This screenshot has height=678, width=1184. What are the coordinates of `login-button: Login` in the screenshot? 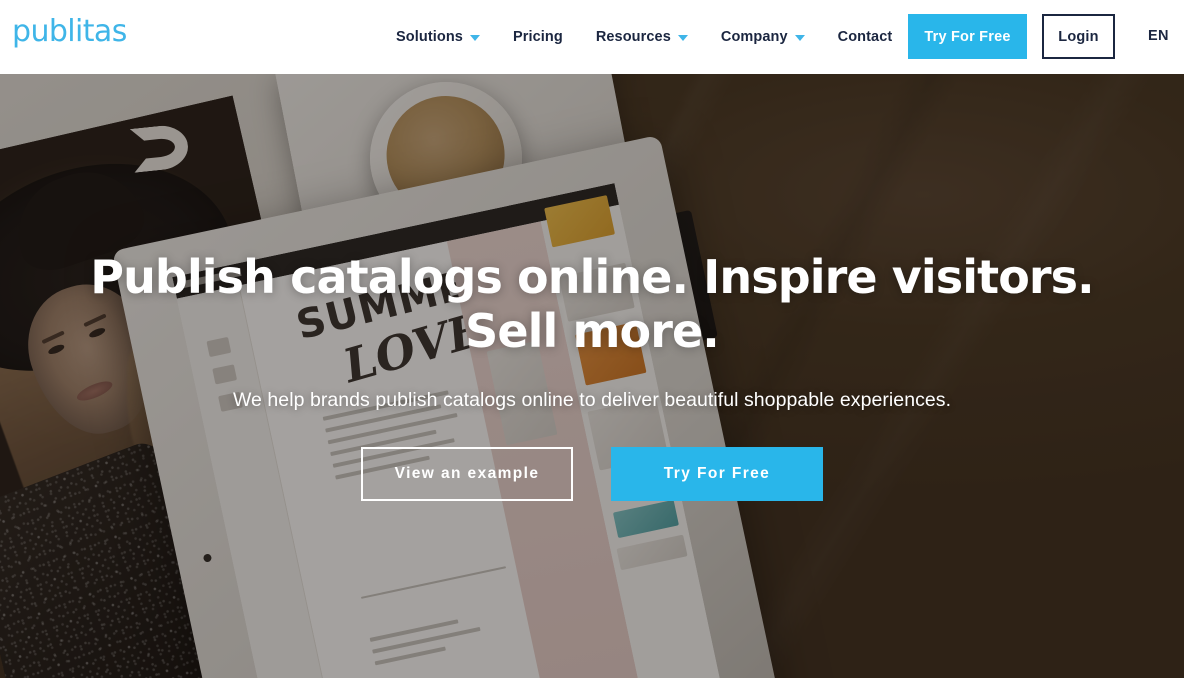 It's located at (1078, 36).